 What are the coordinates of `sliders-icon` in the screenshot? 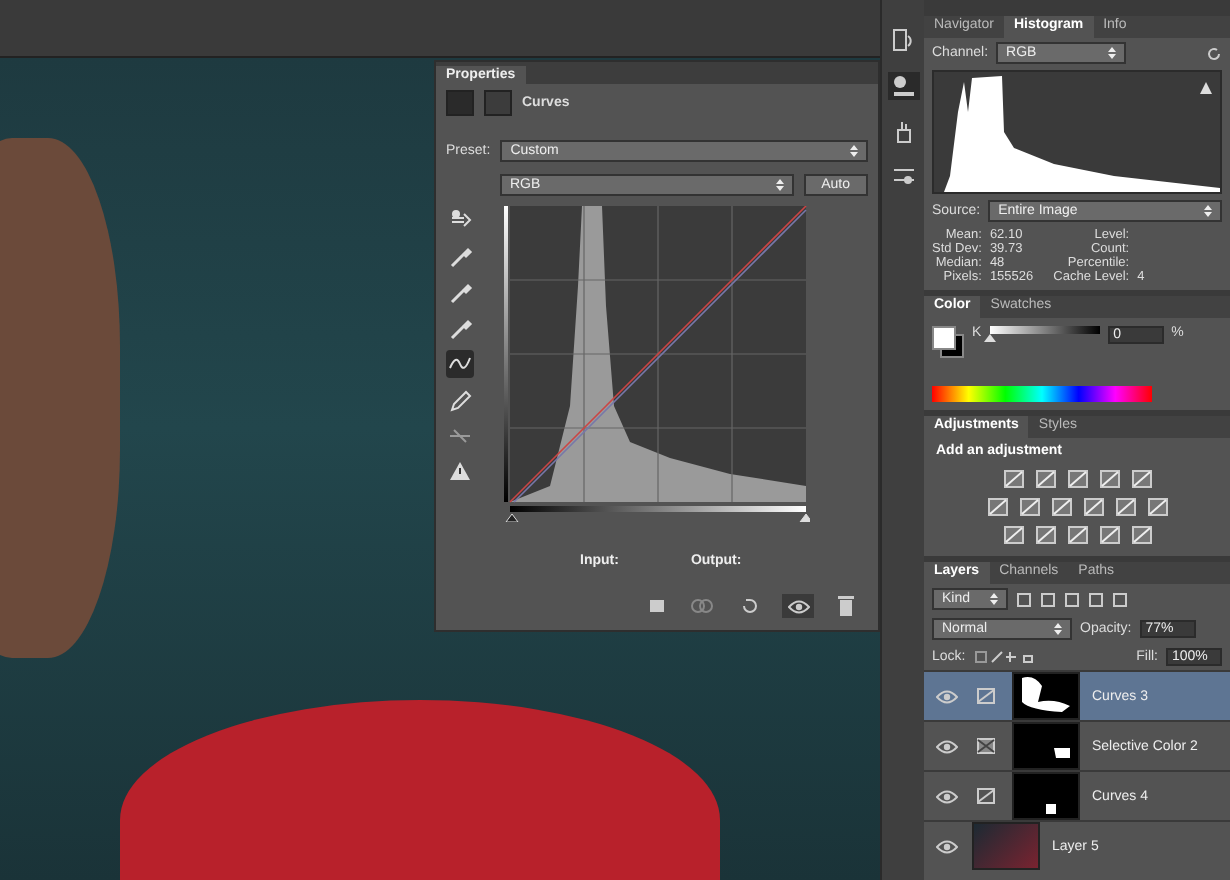 It's located at (903, 176).